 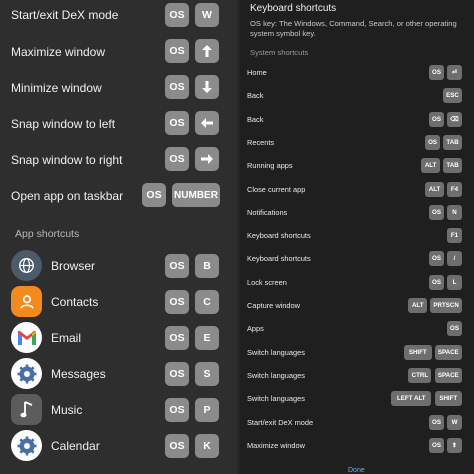 What do you see at coordinates (26, 301) in the screenshot?
I see `person-icon` at bounding box center [26, 301].